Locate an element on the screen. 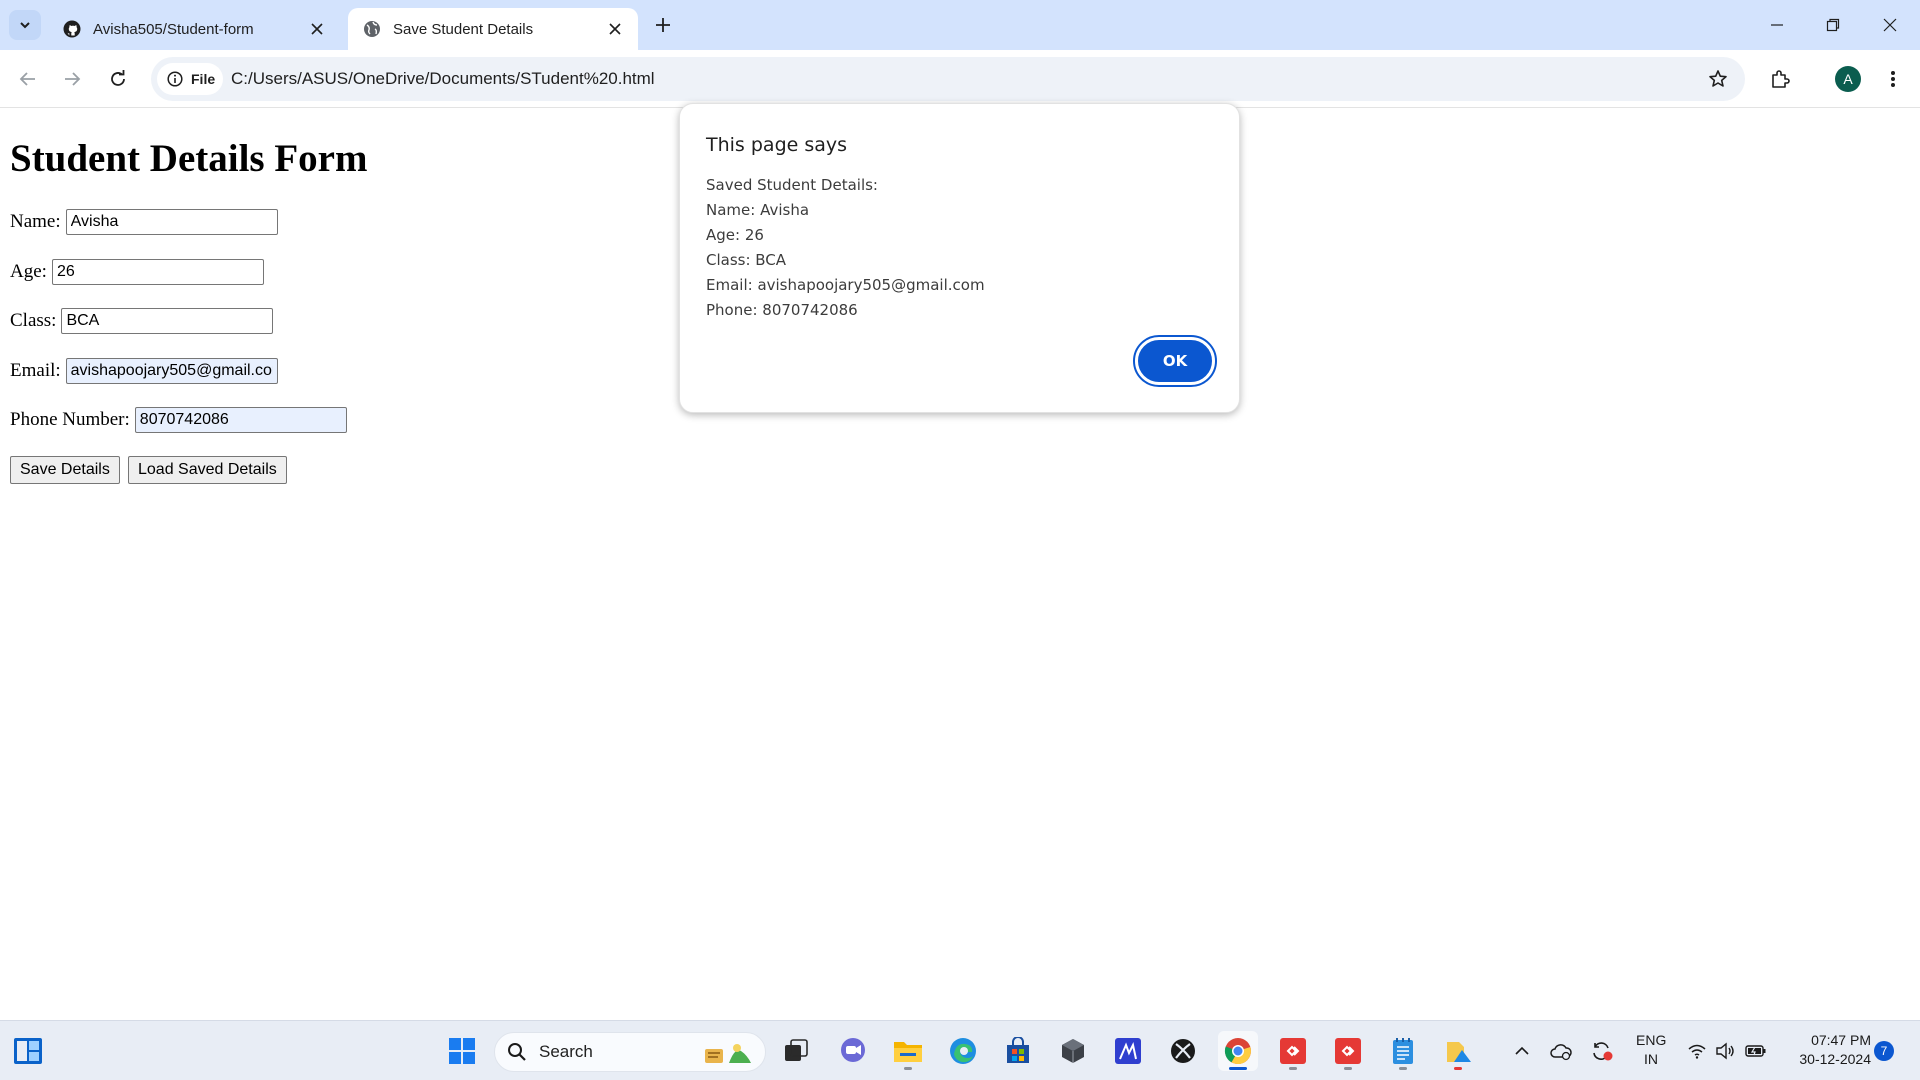 The height and width of the screenshot is (1080, 1920). phone-row: Phone Number: is located at coordinates (178, 420).